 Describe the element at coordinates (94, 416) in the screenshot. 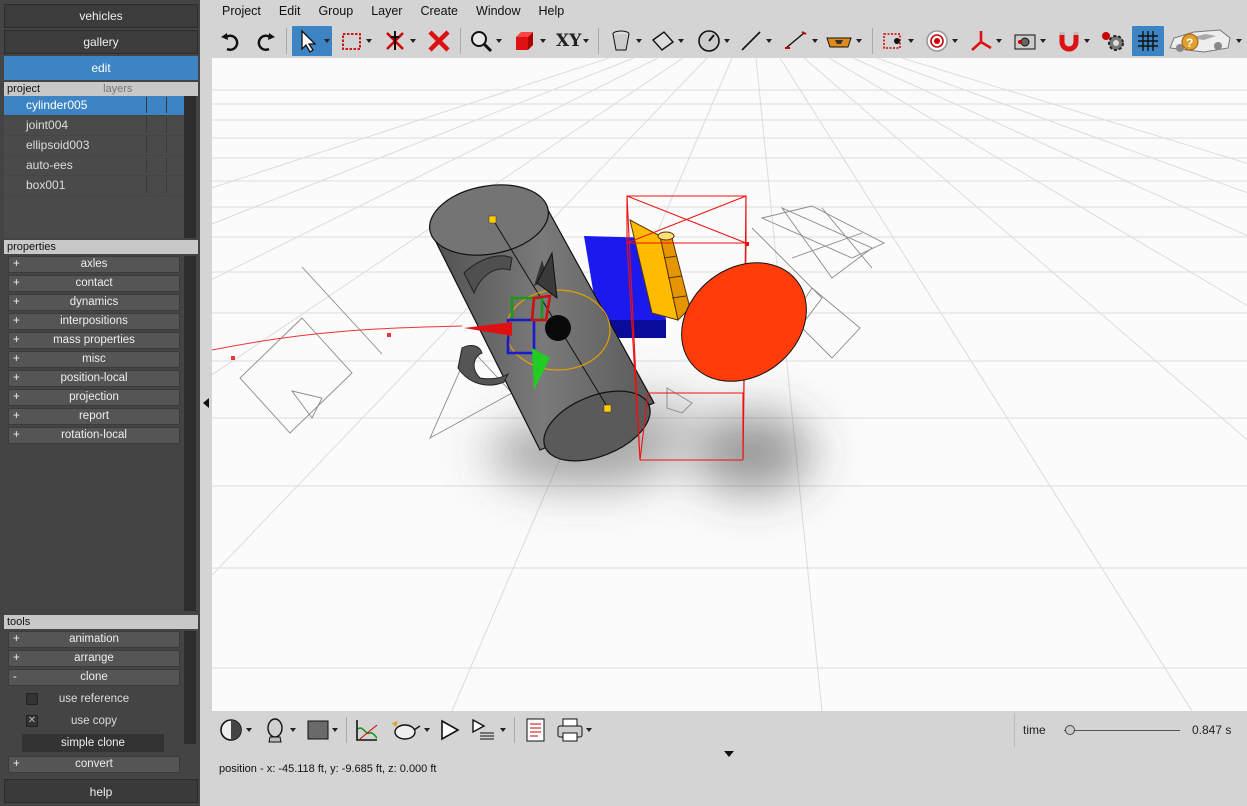

I see `property-report: + report` at that location.